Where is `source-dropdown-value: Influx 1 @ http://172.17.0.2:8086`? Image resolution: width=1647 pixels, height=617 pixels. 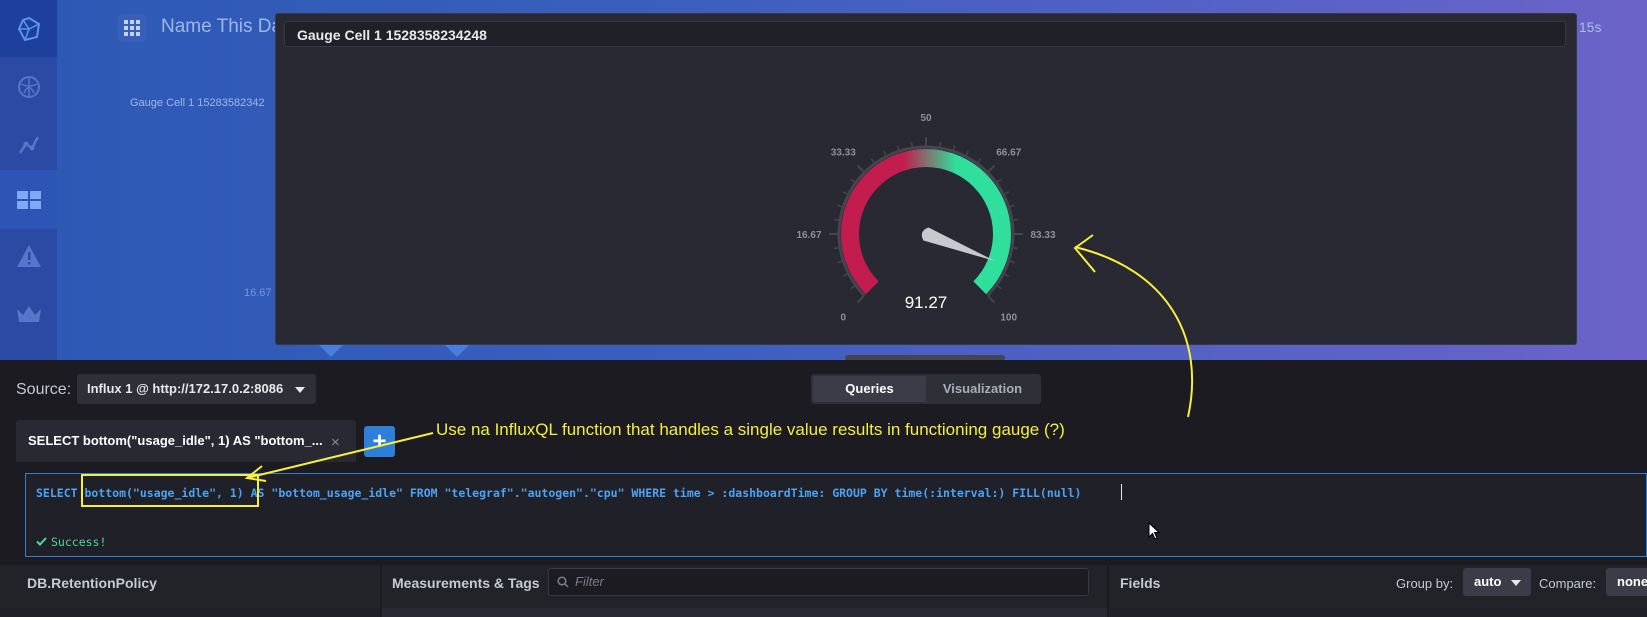 source-dropdown-value: Influx 1 @ http://172.17.0.2:8086 is located at coordinates (185, 388).